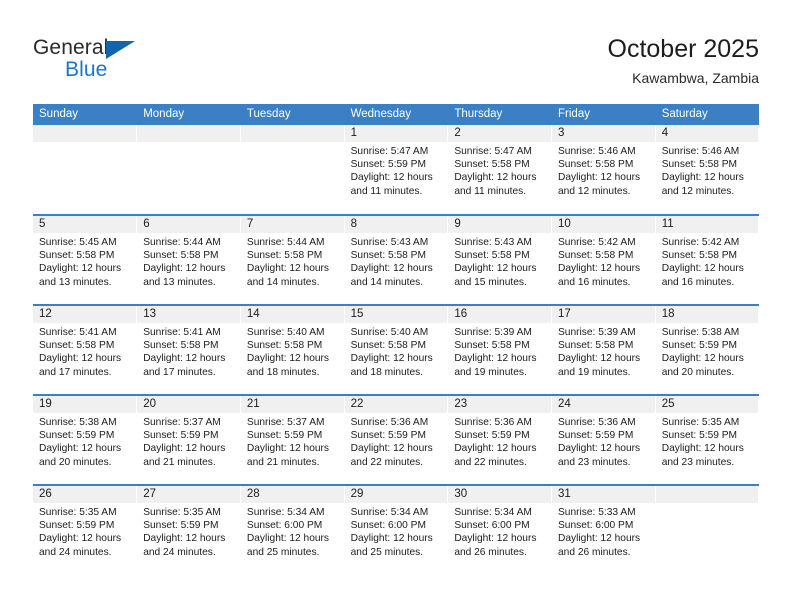 This screenshot has width=792, height=612. I want to click on daylight-line-2: and 23 minutes., so click(594, 462).